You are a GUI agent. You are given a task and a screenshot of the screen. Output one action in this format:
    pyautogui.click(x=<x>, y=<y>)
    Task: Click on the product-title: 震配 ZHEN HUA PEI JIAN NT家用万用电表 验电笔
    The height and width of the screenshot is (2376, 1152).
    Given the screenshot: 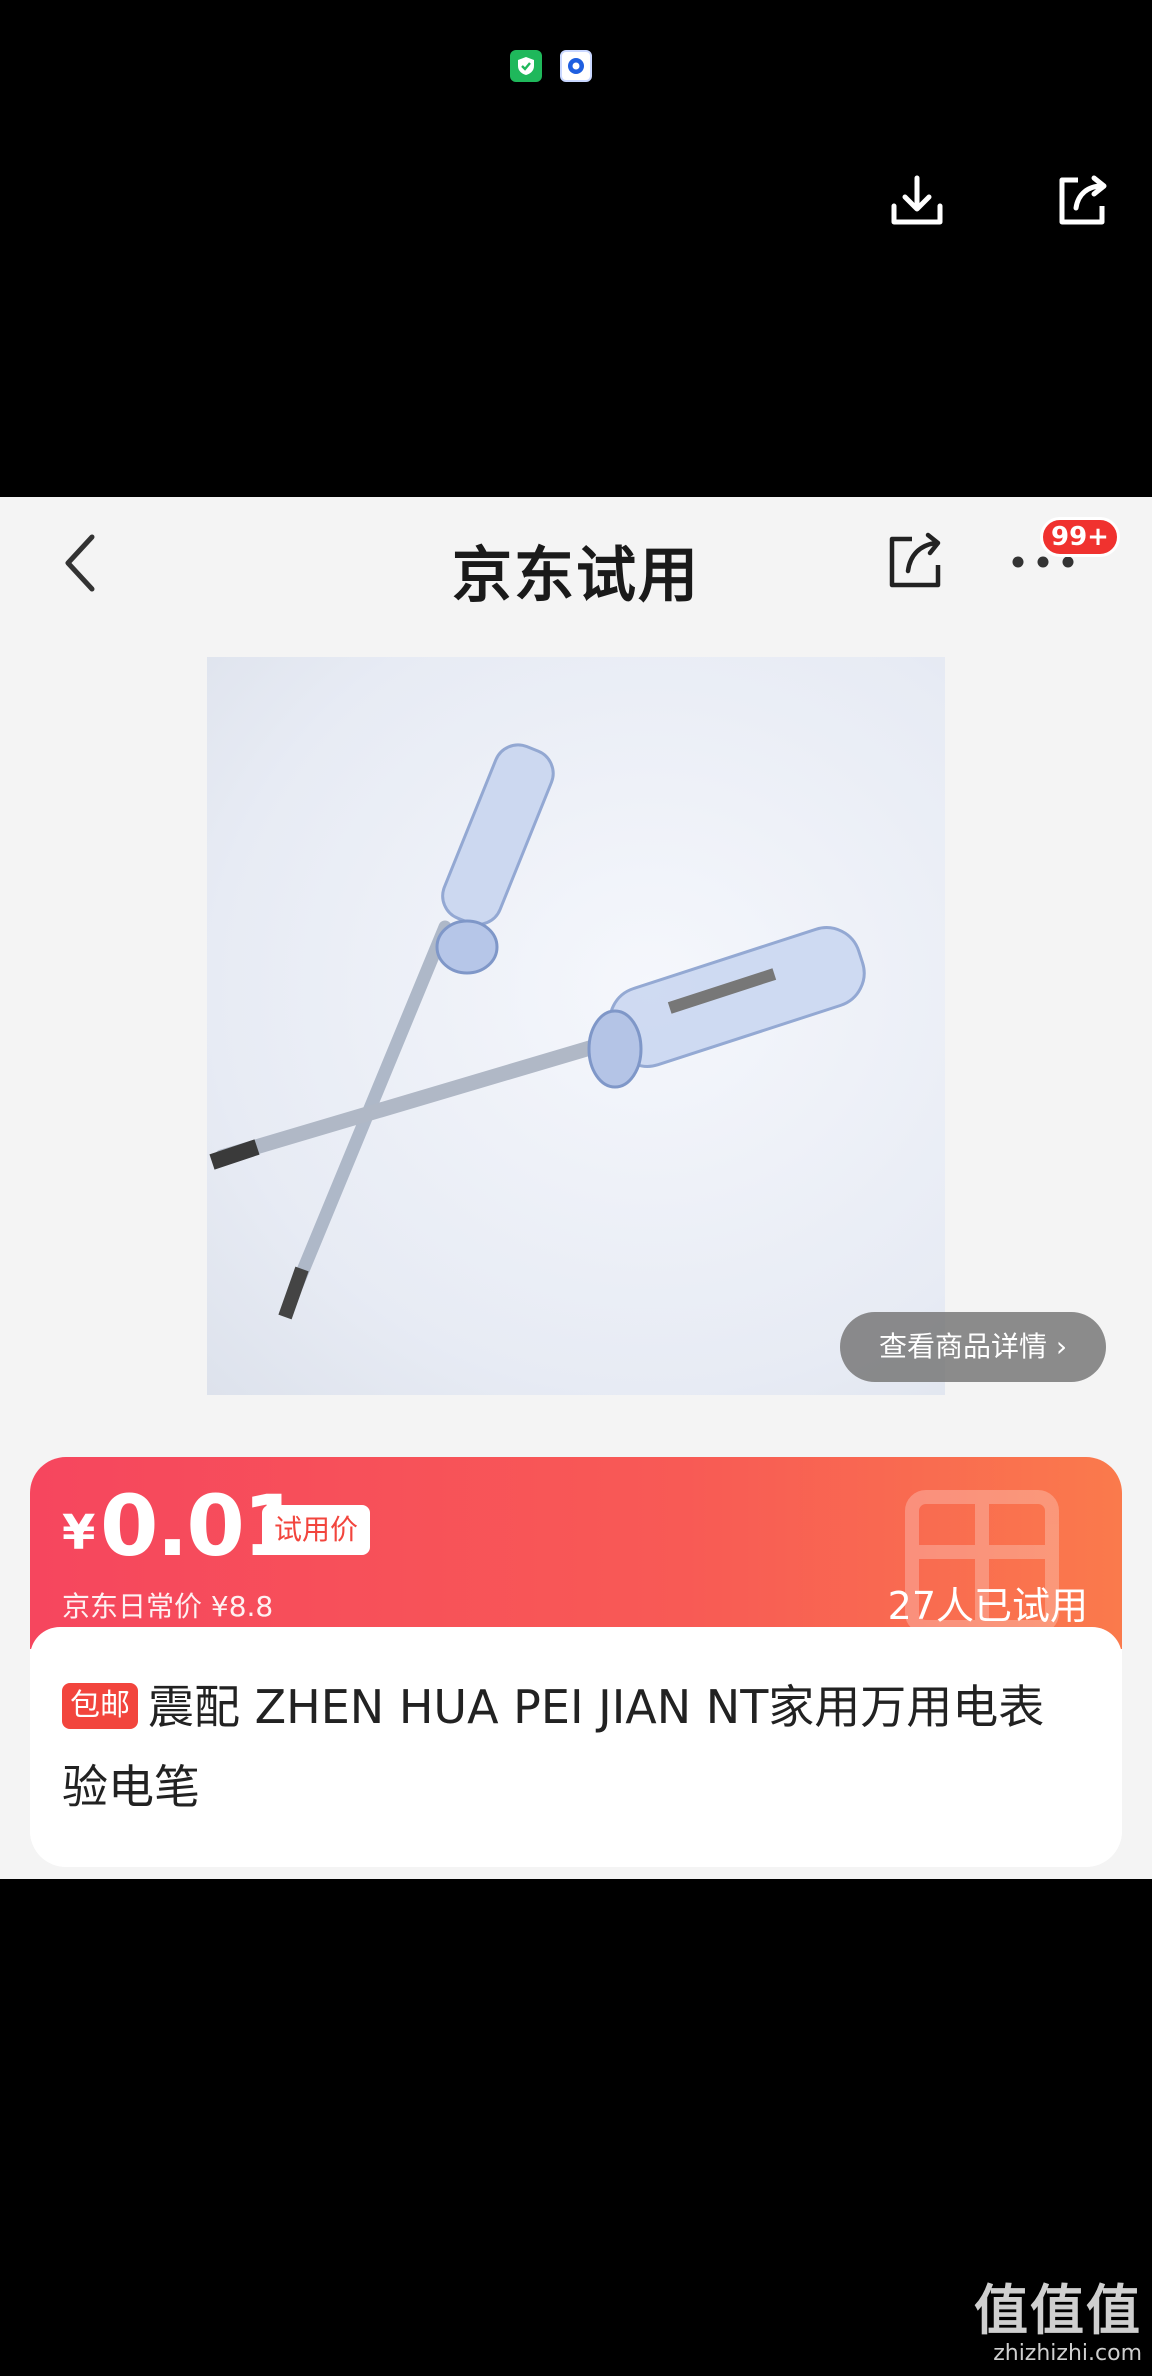 What is the action you would take?
    pyautogui.click(x=553, y=1747)
    